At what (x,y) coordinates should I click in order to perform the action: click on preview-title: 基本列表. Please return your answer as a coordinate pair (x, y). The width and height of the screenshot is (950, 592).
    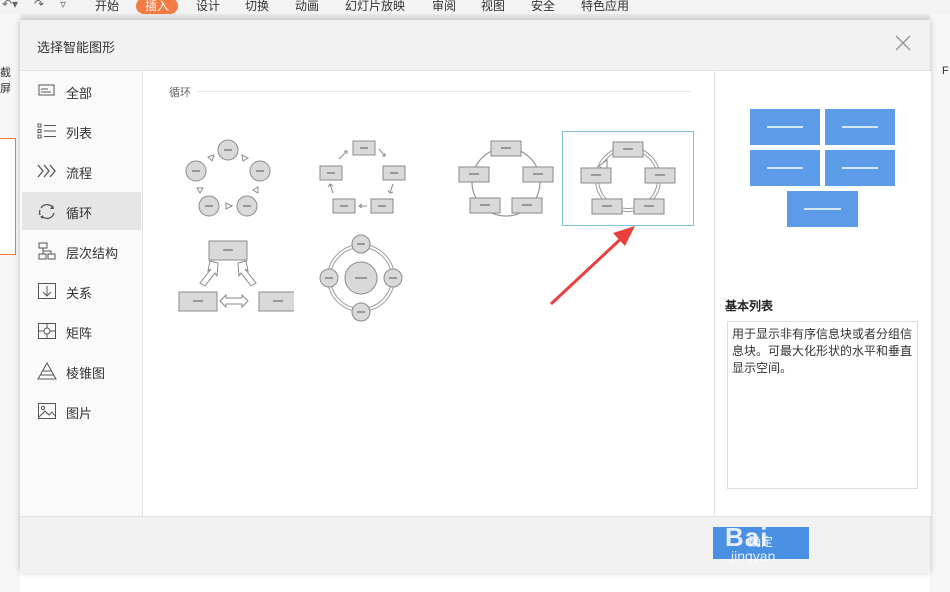
    Looking at the image, I should click on (749, 306).